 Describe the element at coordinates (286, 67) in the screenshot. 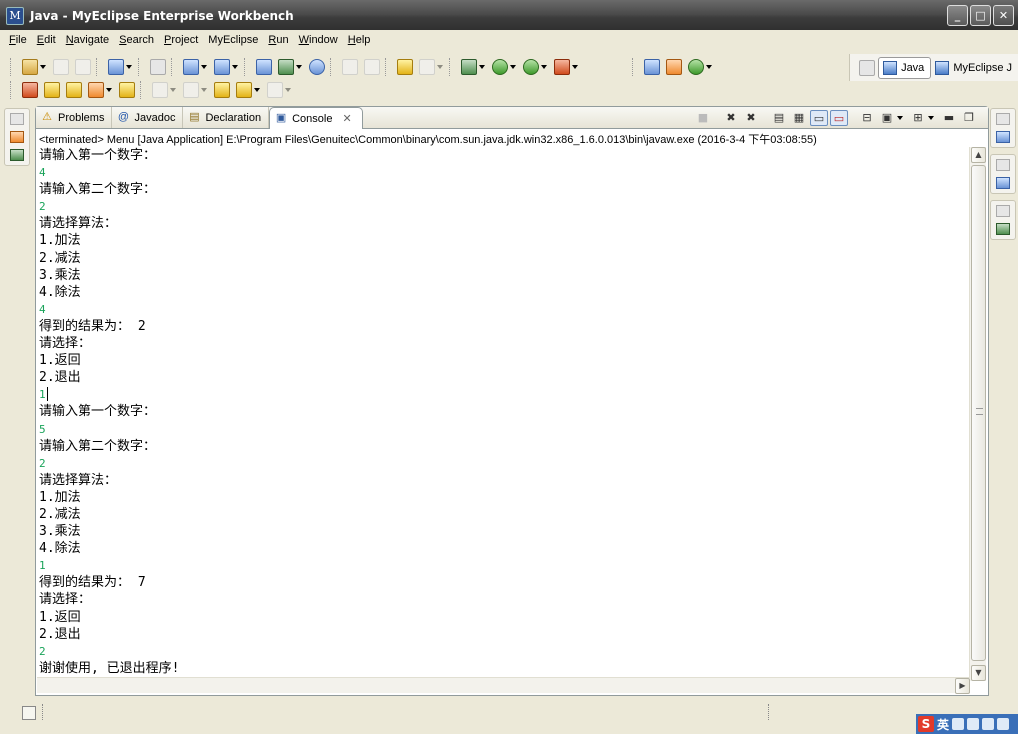

I see `server-icon` at that location.